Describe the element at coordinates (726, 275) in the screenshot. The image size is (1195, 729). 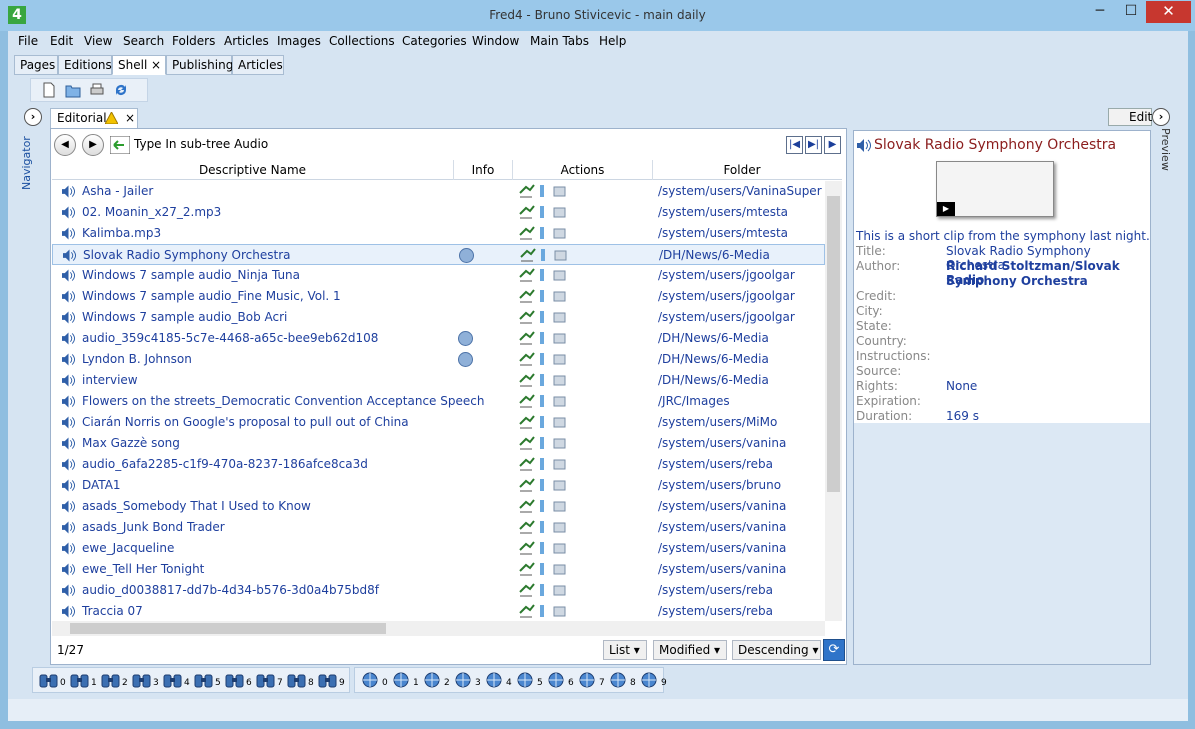
I see `row-folder: /system/users/jgoolgar` at that location.